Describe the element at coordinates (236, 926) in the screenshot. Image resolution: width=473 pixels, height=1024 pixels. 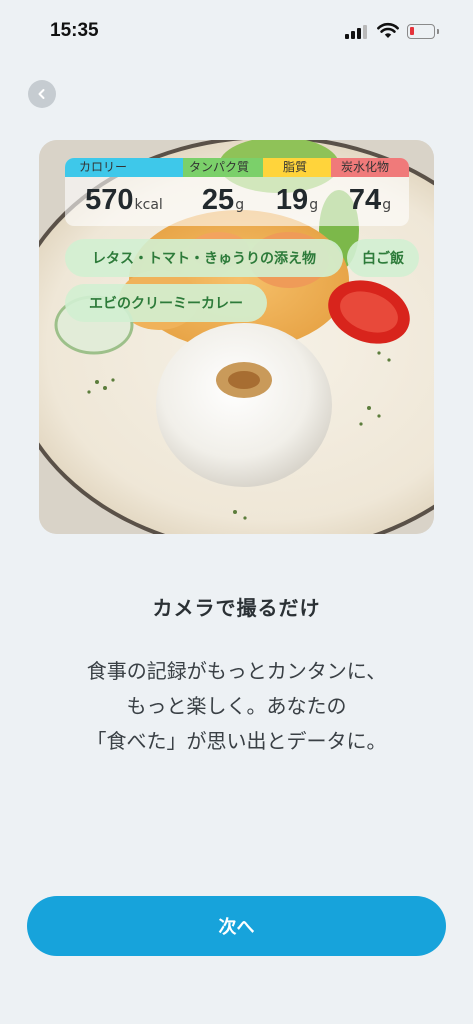
I see `next-button: 次へ` at that location.